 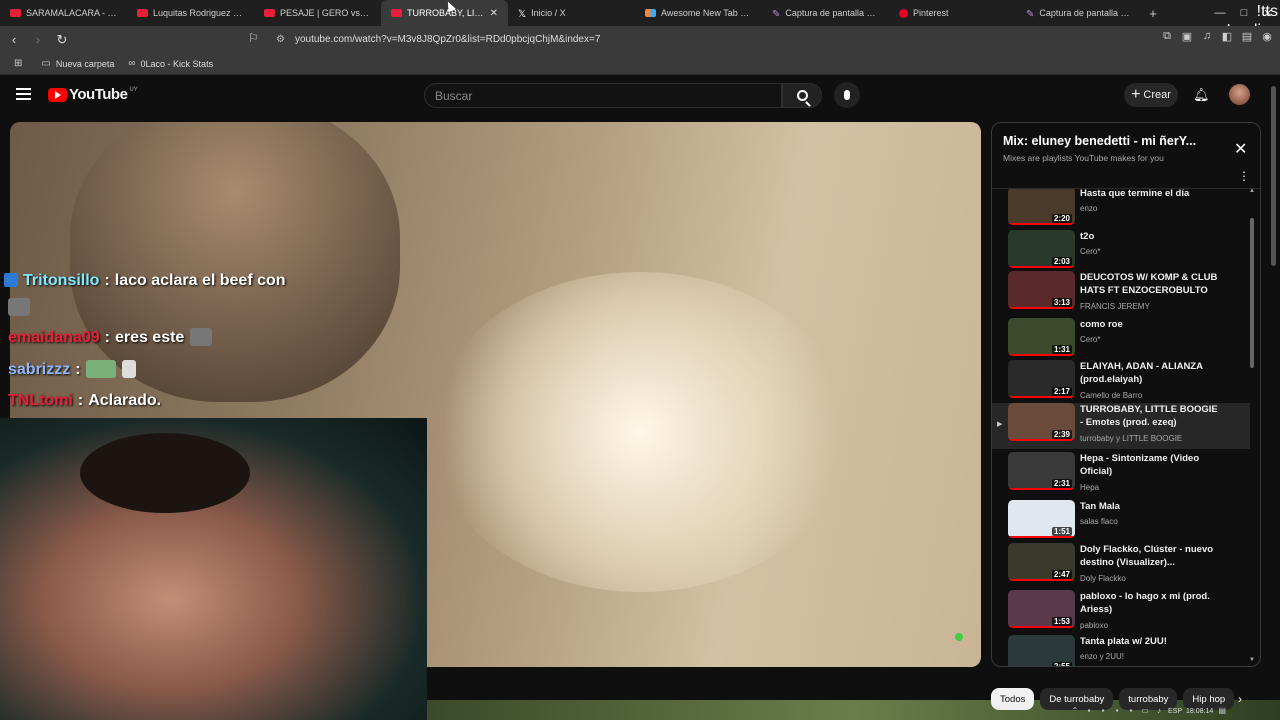 I want to click on create-button: + Crear, so click(x=1151, y=95).